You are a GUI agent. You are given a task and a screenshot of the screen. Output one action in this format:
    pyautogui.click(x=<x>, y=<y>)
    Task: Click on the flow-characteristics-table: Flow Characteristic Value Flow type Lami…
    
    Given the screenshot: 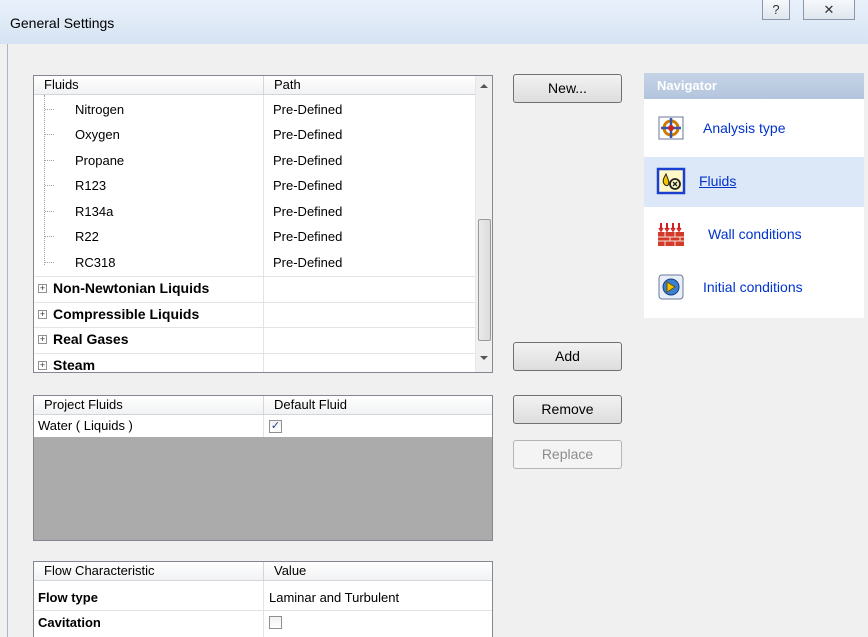 What is the action you would take?
    pyautogui.click(x=263, y=599)
    